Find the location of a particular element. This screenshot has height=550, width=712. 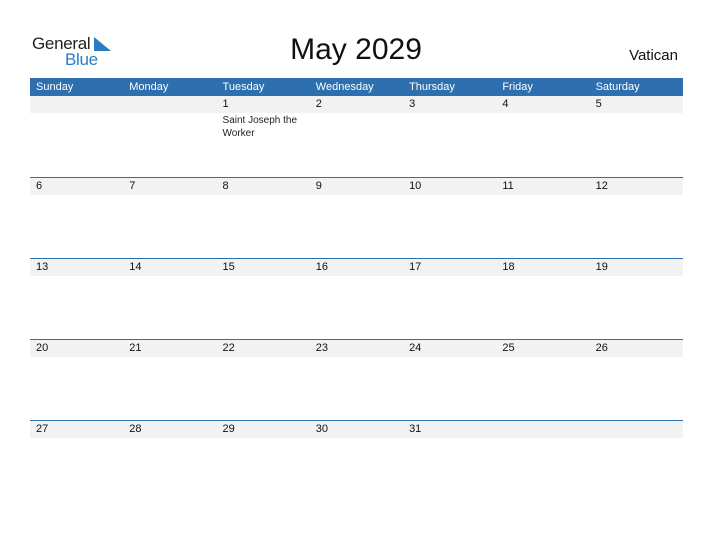

calendar-title: May 2029 is located at coordinates (356, 49).